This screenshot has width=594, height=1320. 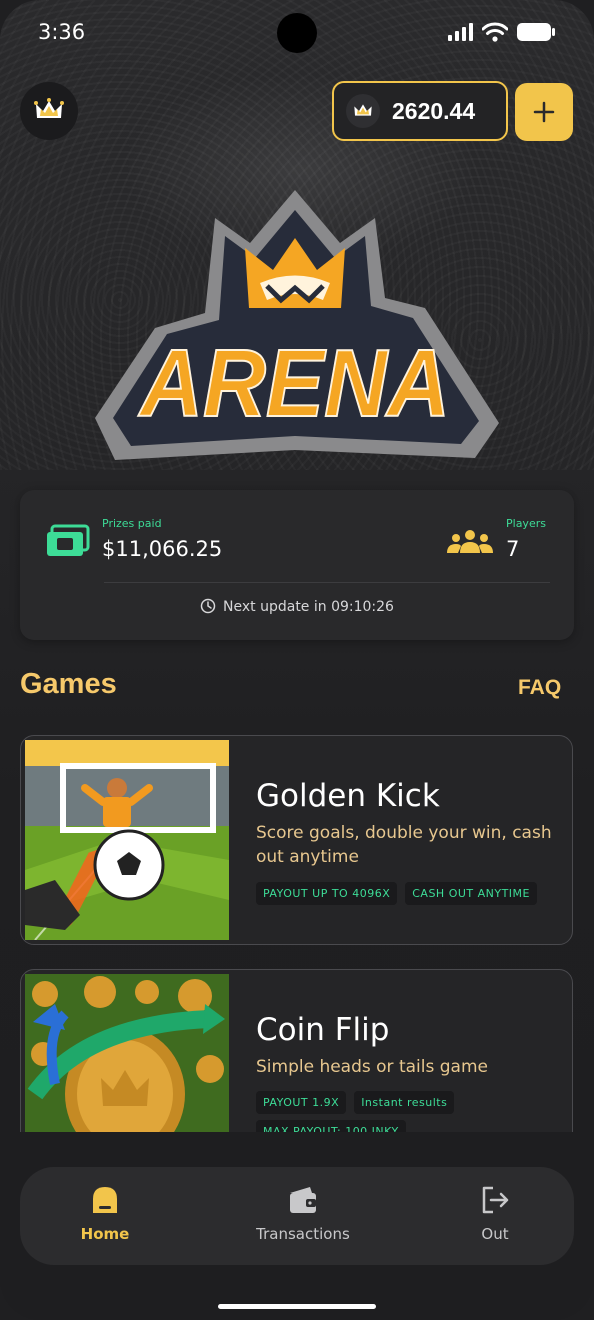 I want to click on coin-icon, so click(x=363, y=111).